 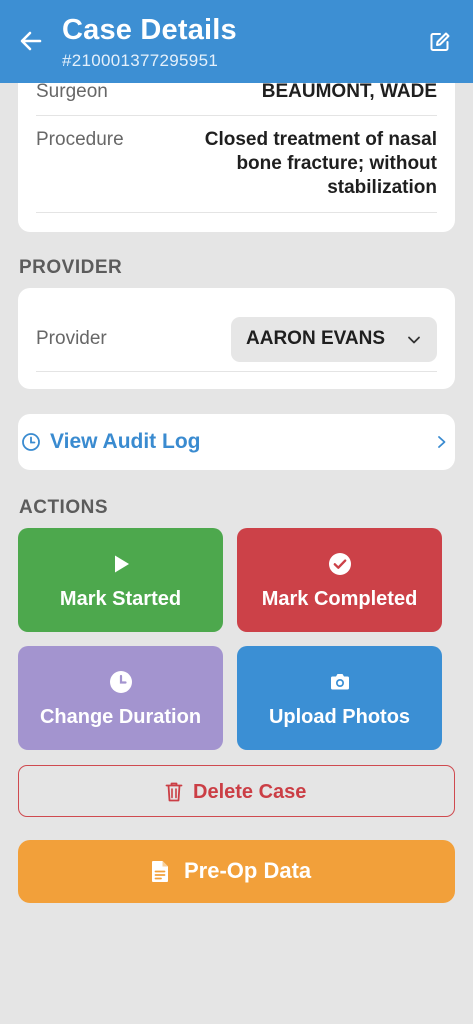 What do you see at coordinates (120, 599) in the screenshot?
I see `mark-started-label: Mark Started` at bounding box center [120, 599].